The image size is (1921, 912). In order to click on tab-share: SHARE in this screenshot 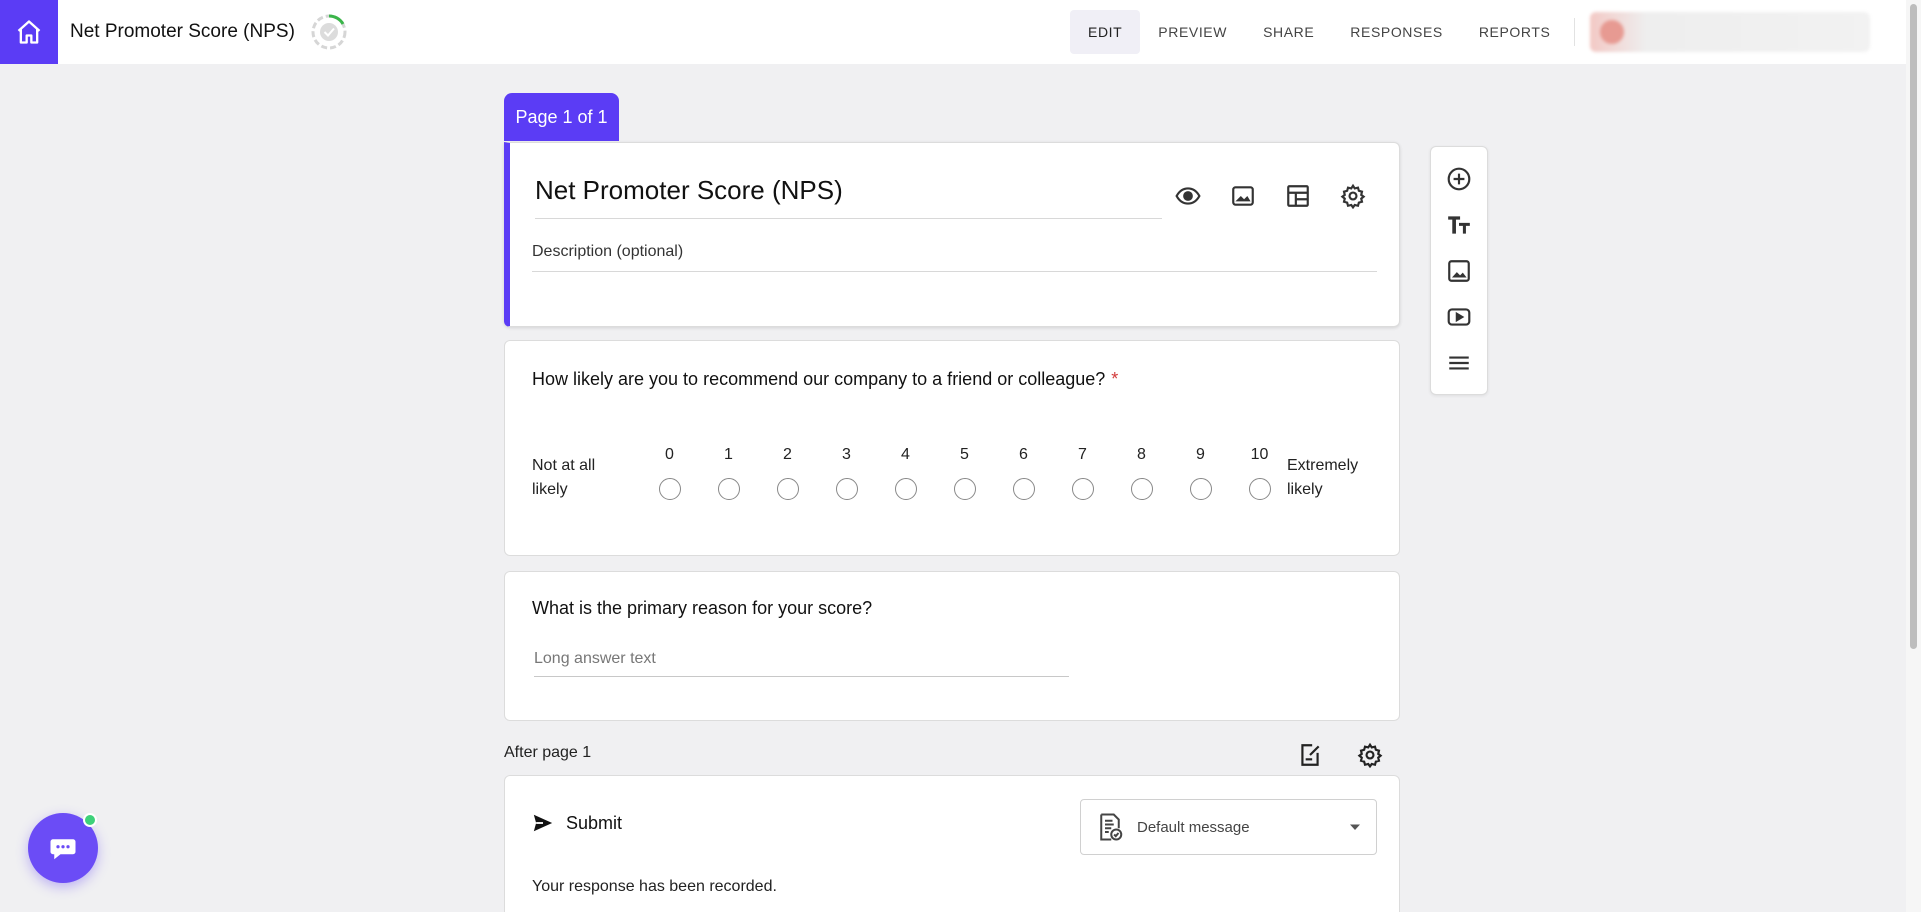, I will do `click(1288, 32)`.